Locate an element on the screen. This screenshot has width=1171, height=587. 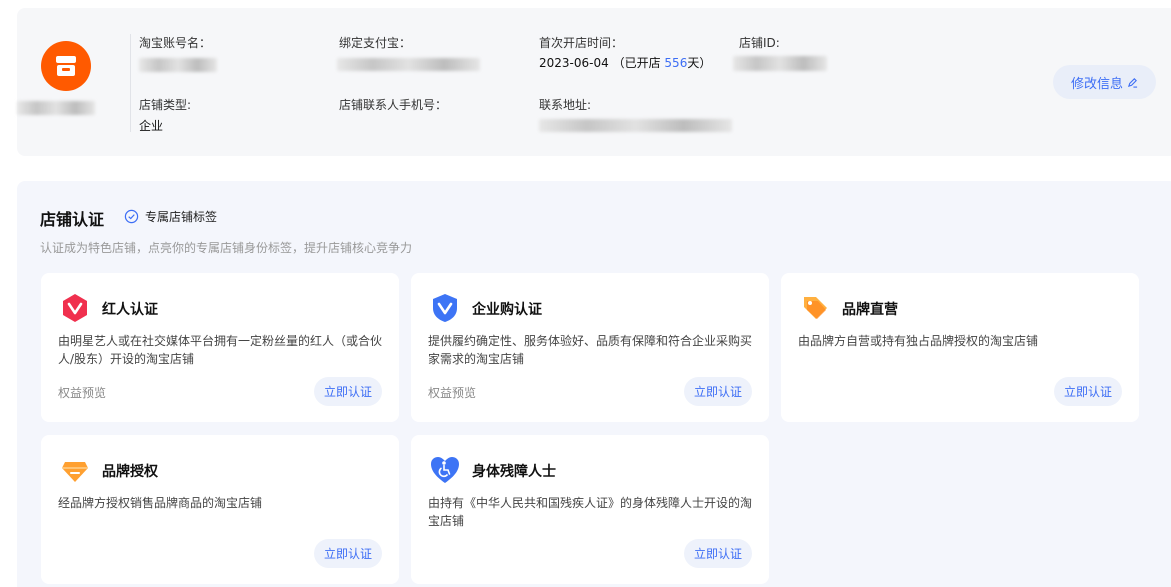
shop-id-redacted is located at coordinates (780, 63).